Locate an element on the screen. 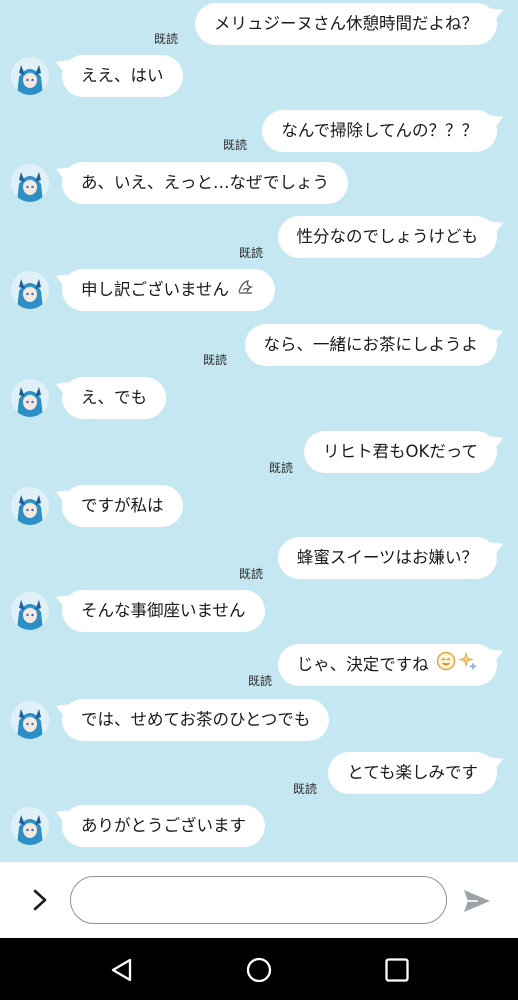 The image size is (518, 1000). message-text: なら、一緒にお茶にしようよ is located at coordinates (371, 344).